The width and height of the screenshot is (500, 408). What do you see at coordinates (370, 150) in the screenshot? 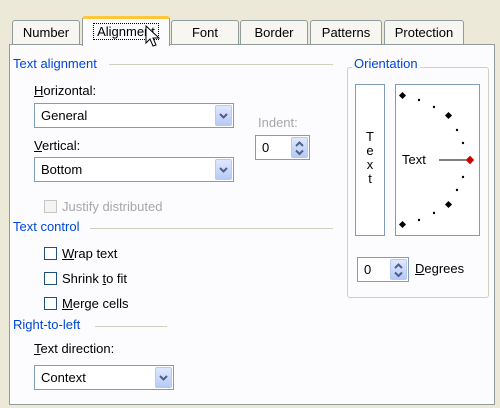
I see `vertical-text-letter: e` at bounding box center [370, 150].